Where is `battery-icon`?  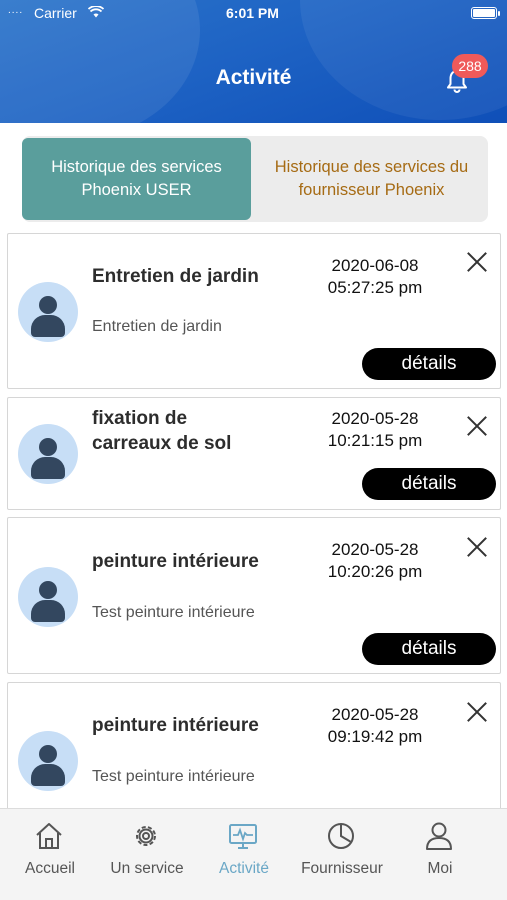
battery-icon is located at coordinates (485, 13).